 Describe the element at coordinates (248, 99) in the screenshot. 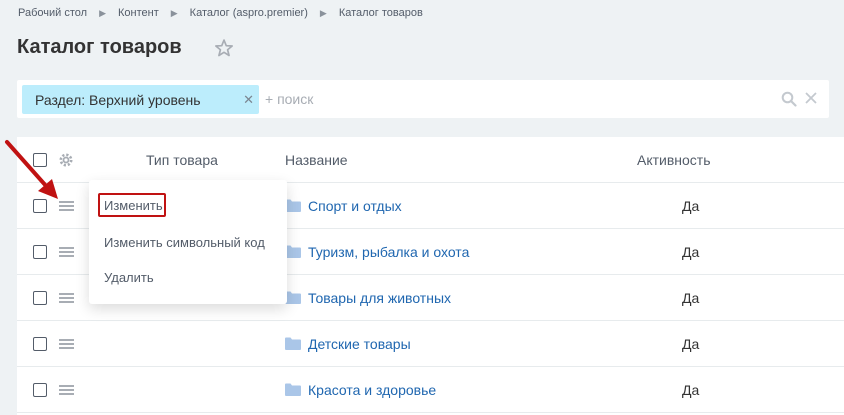

I see `chip-close-icon: ✕` at that location.